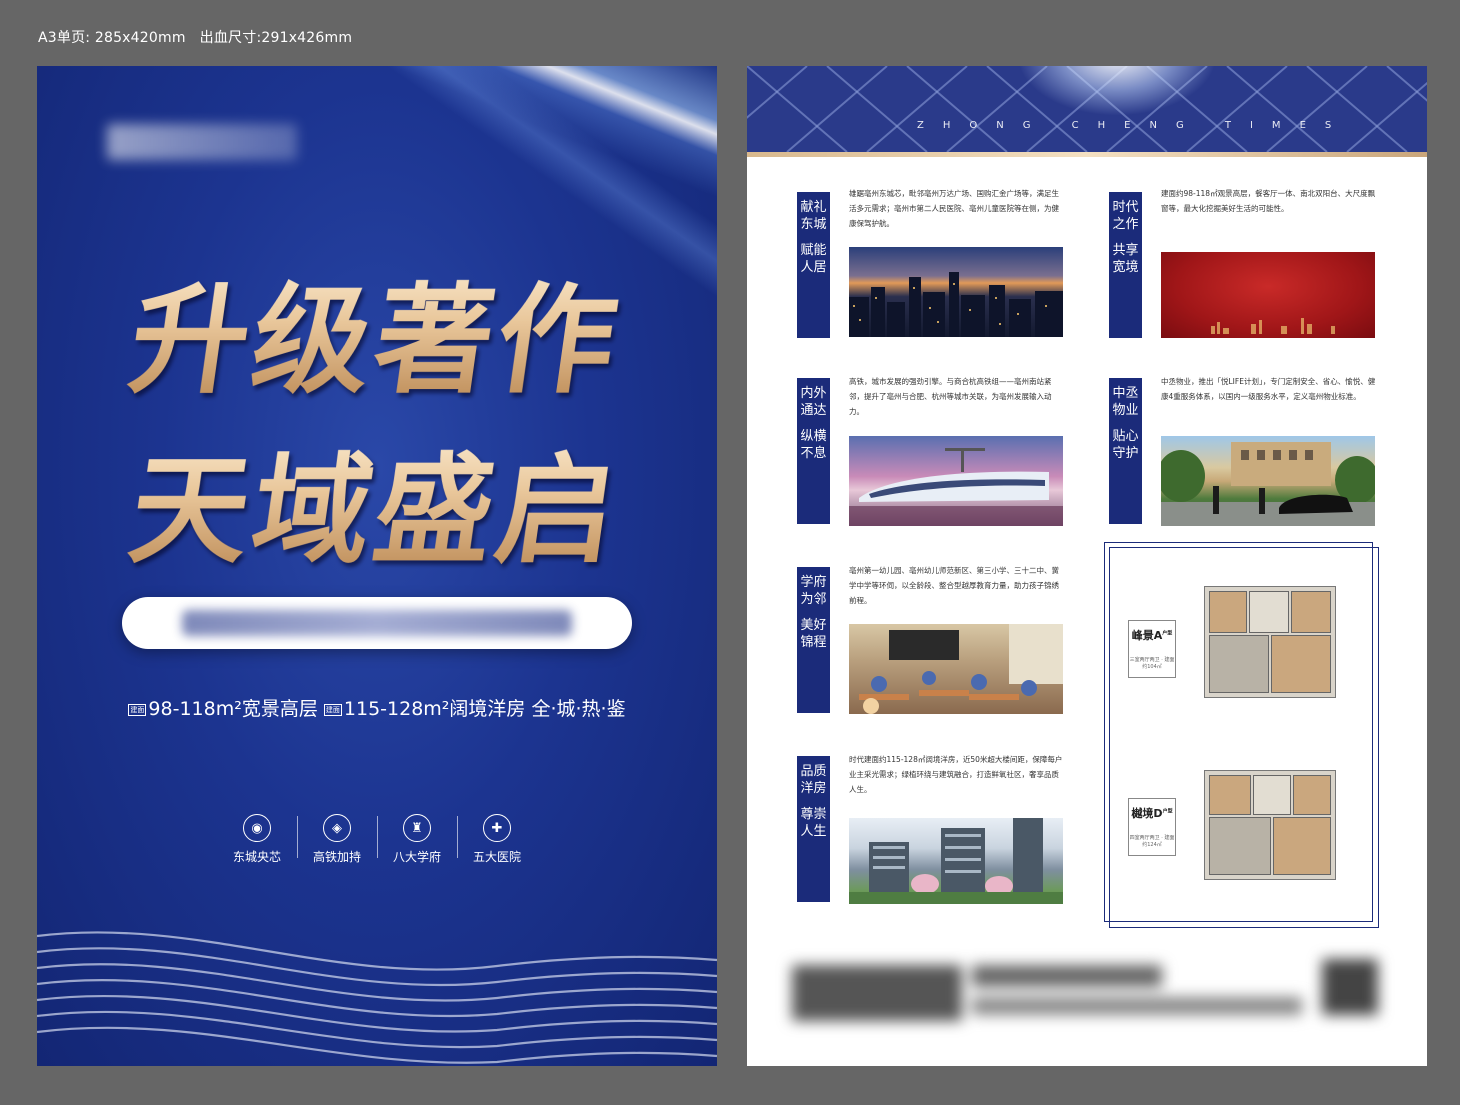 The image size is (1460, 1105). Describe the element at coordinates (813, 780) in the screenshot. I see `section-title-a: 品质洋房` at that location.